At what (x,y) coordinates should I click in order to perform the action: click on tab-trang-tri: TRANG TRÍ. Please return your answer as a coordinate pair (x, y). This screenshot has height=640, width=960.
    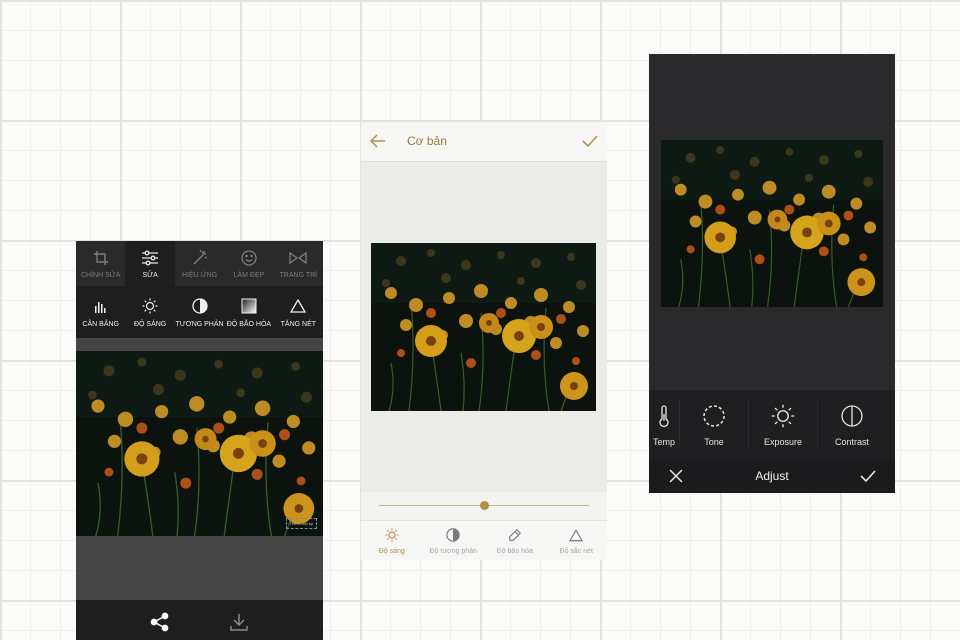
    Looking at the image, I should click on (298, 263).